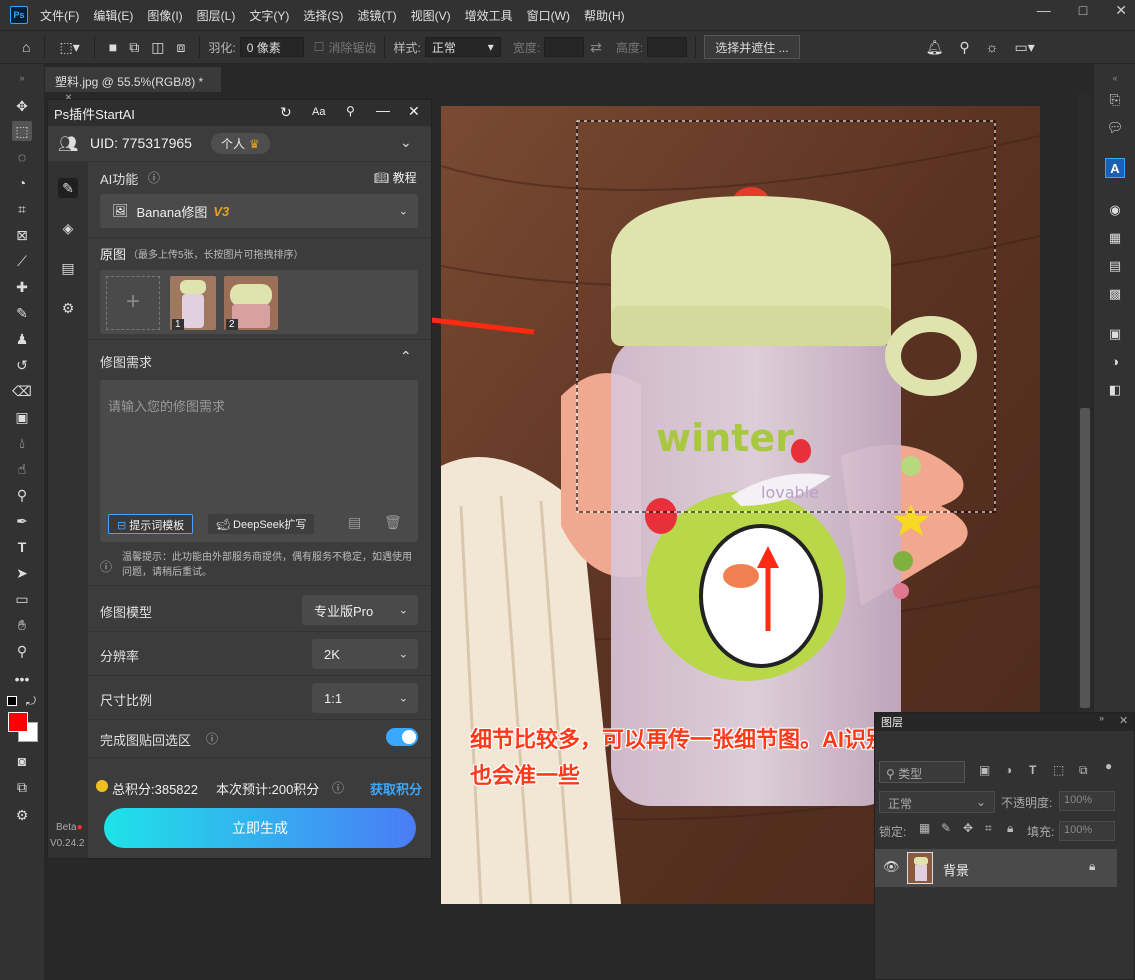 The image size is (1135, 980). I want to click on quick-mask-icon: ◙, so click(22, 761).